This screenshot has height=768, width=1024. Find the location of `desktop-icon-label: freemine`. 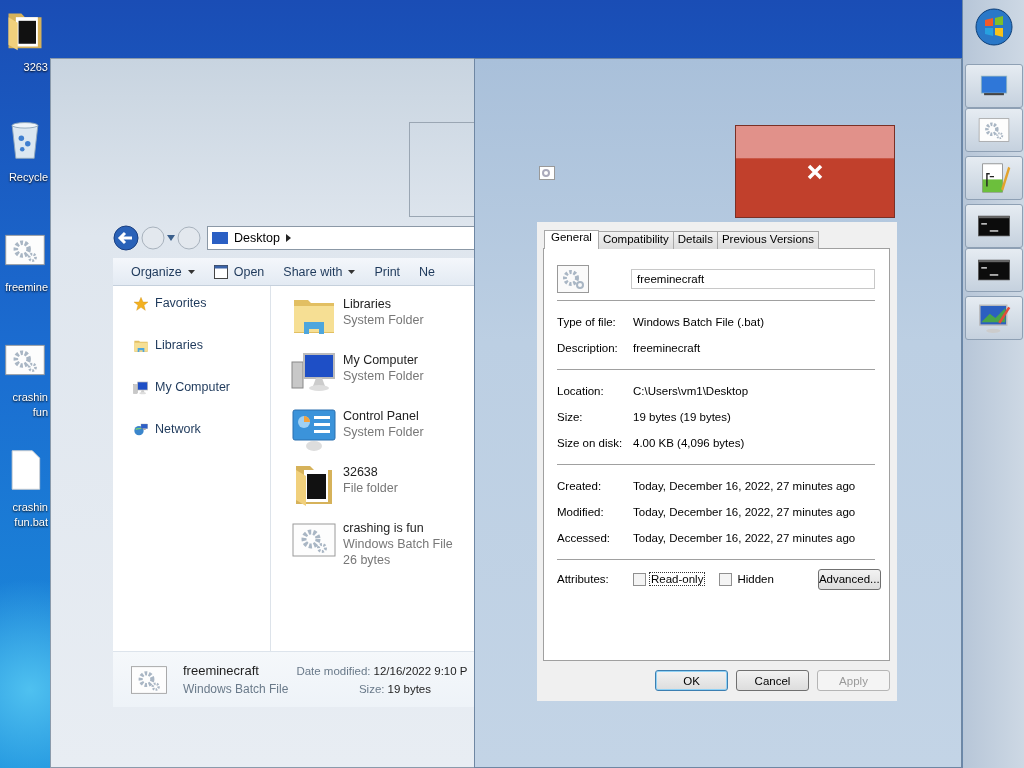

desktop-icon-label: freemine is located at coordinates (27, 287).